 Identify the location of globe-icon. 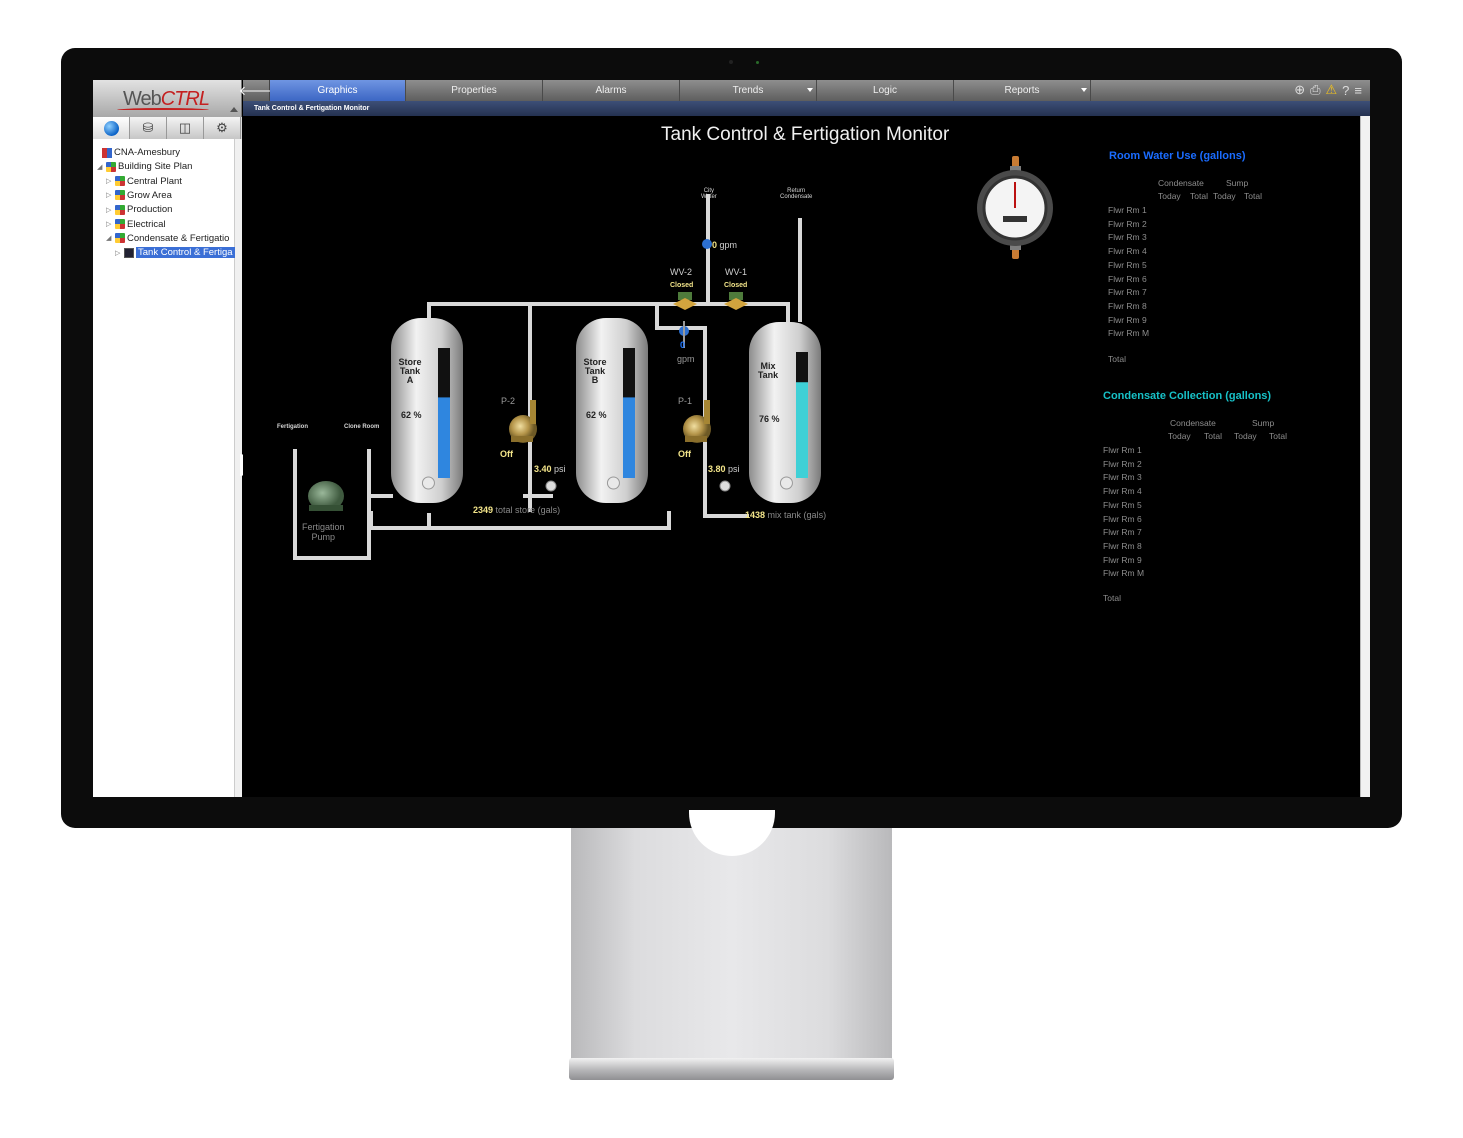
(111, 128).